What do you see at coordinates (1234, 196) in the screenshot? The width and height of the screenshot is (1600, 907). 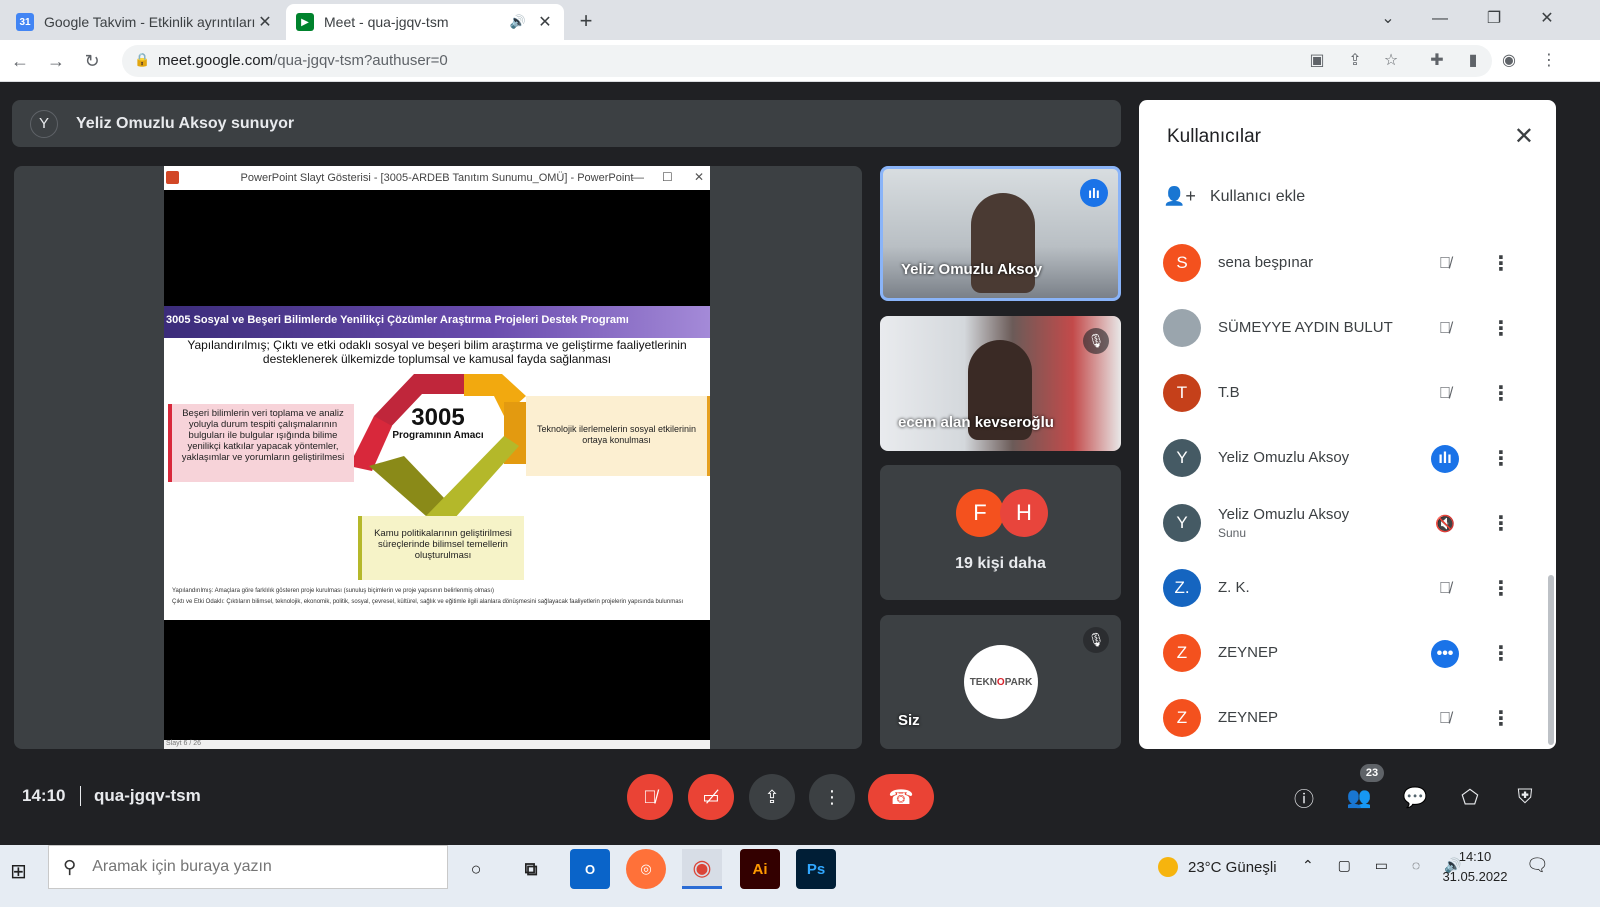 I see `add-user-button: 👤+ Kullanıcı ekle` at bounding box center [1234, 196].